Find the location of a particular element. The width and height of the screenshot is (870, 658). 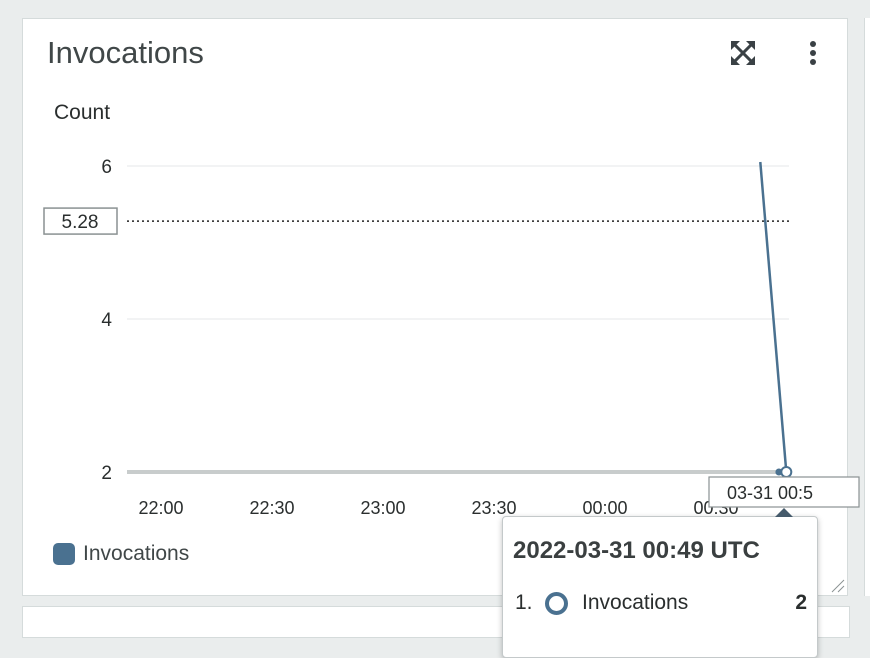

series-marker-icon is located at coordinates (556, 603).